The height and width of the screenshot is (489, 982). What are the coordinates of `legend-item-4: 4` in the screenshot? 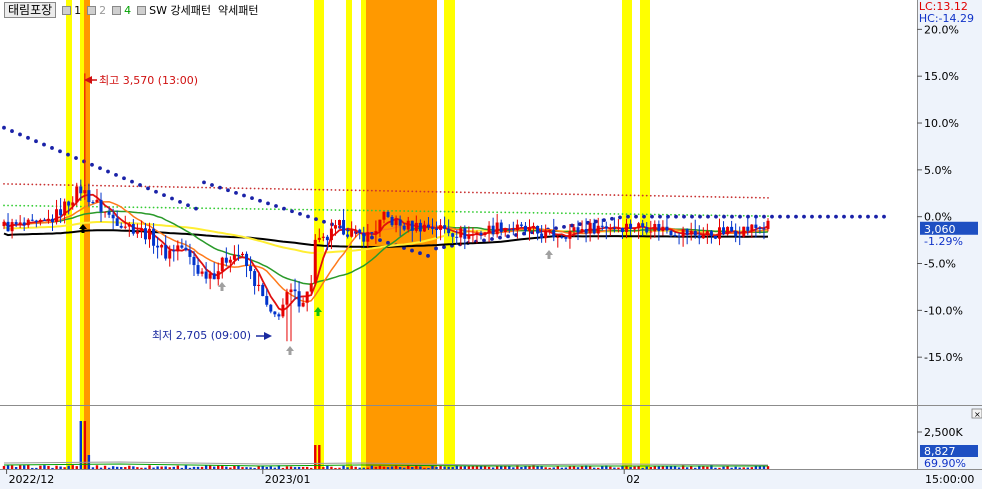 It's located at (127, 10).